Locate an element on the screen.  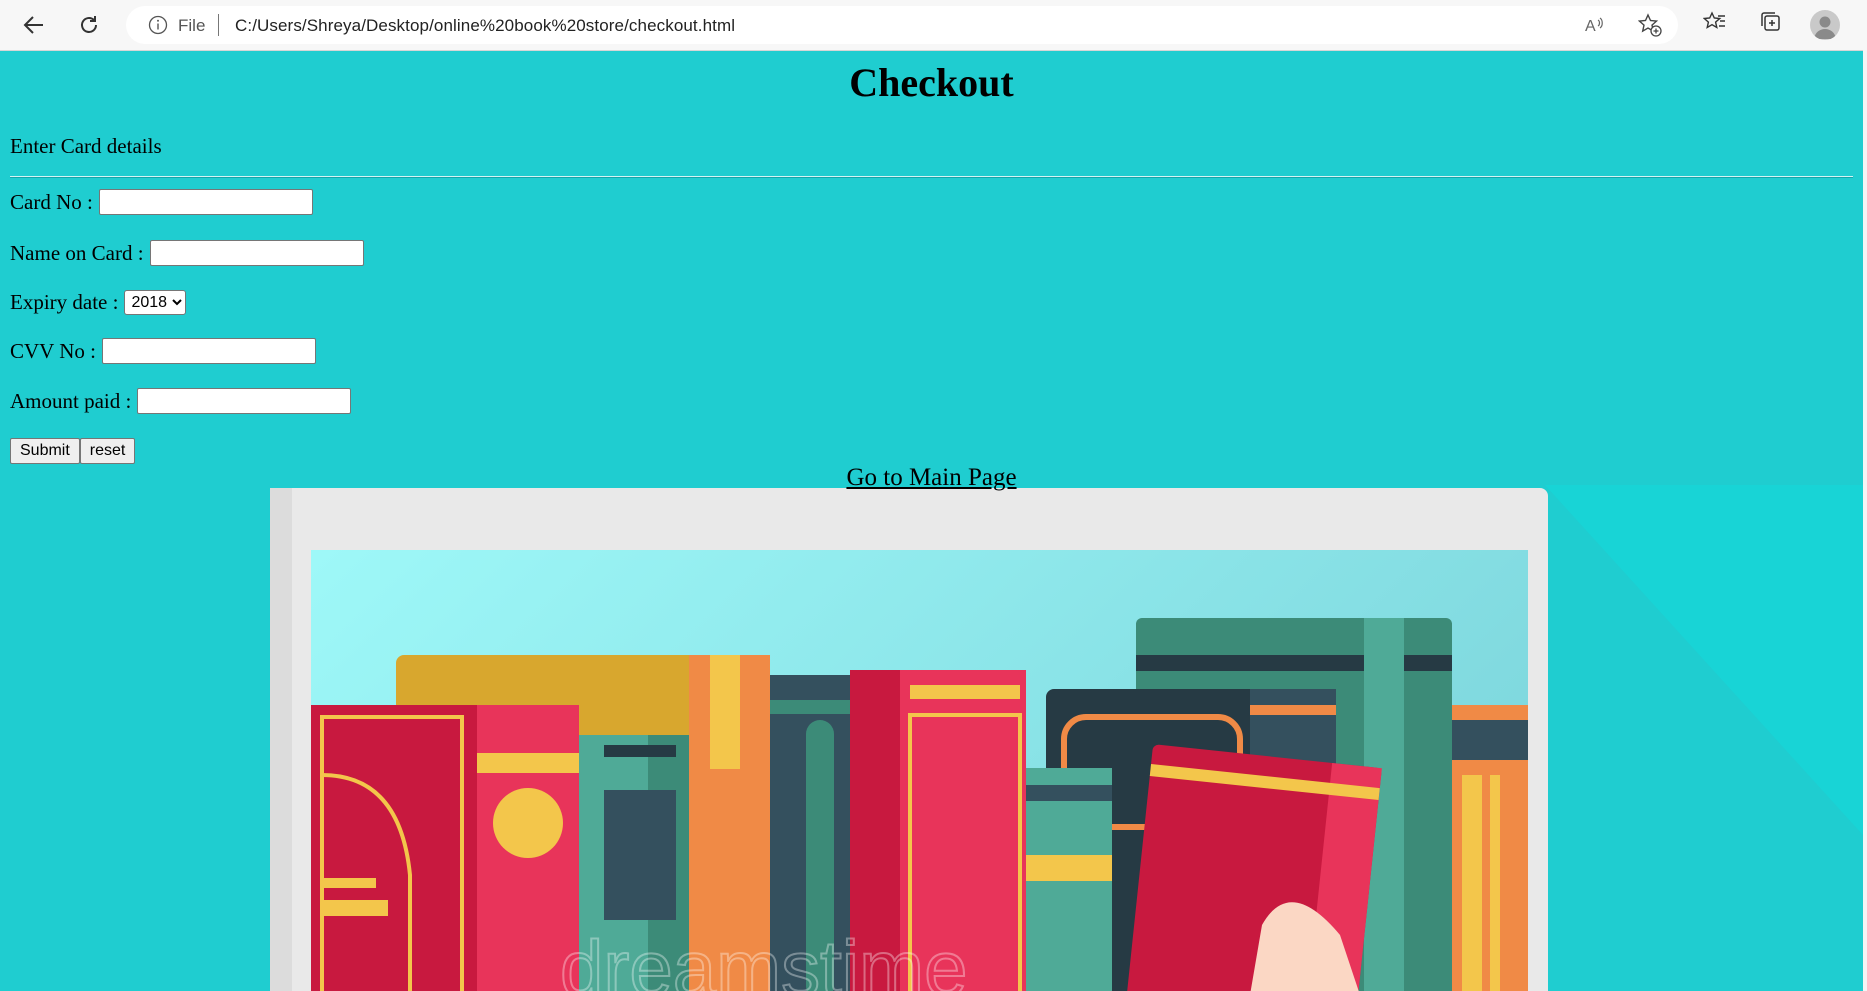
name-on-card-input is located at coordinates (256, 253).